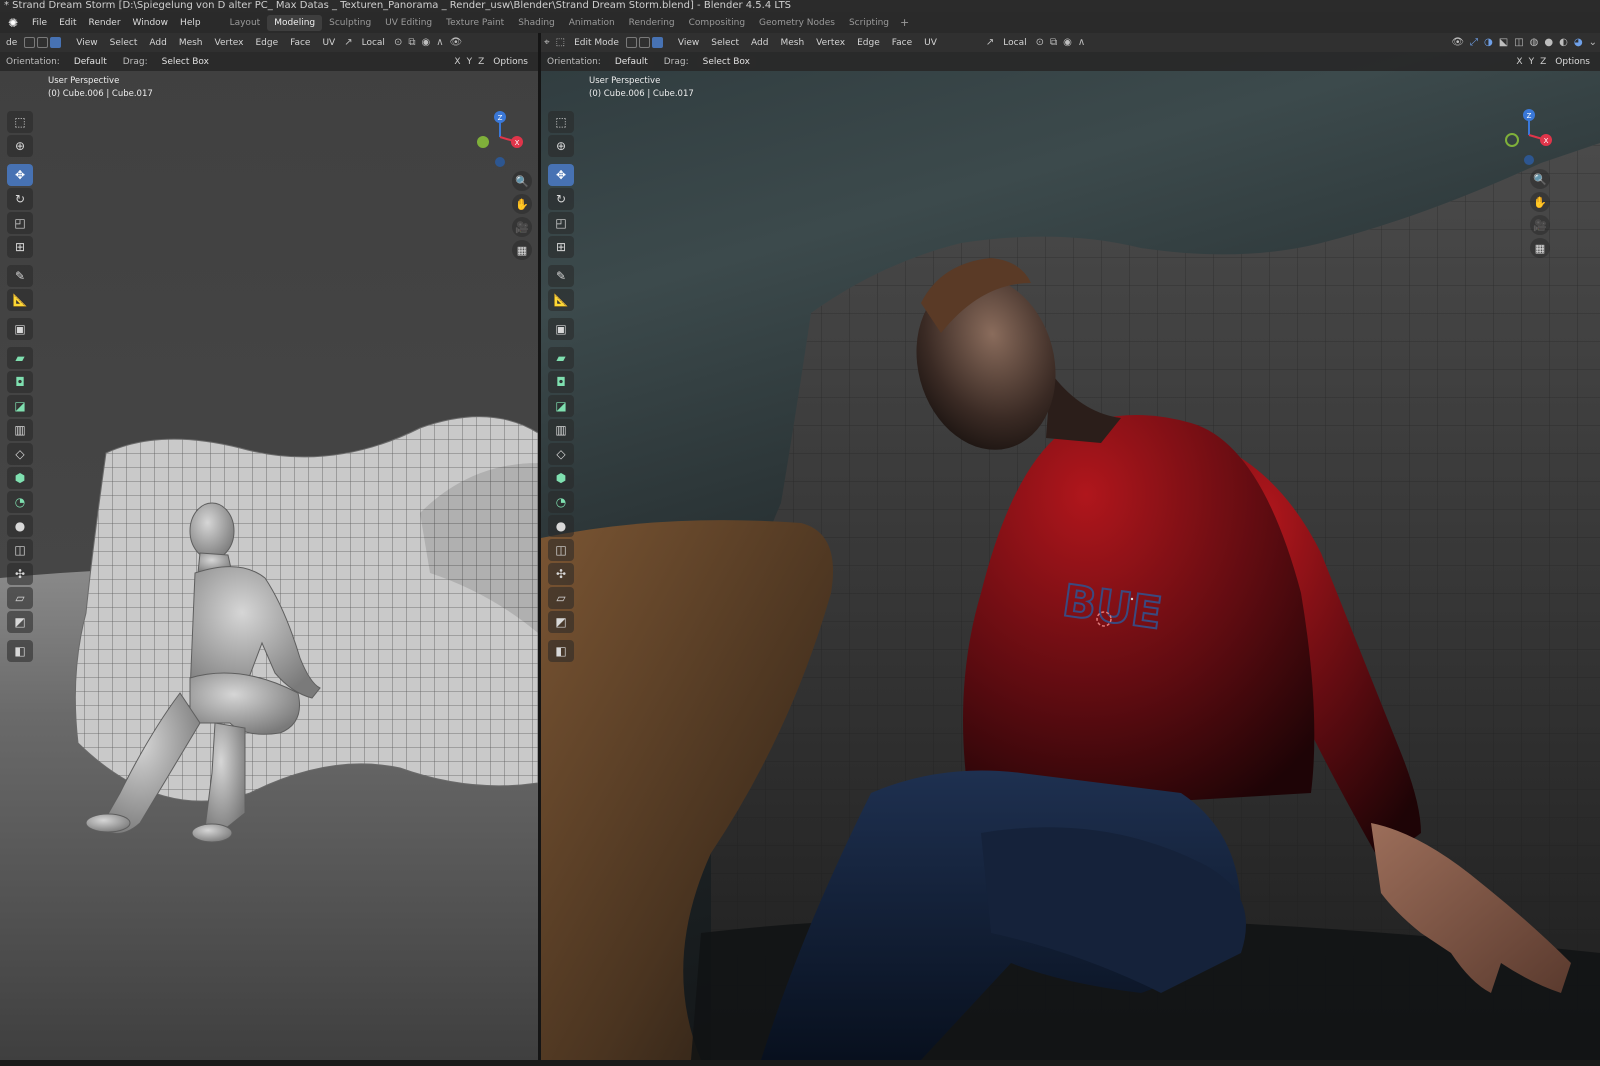 The height and width of the screenshot is (1066, 1600). I want to click on right-extrude-tool-icon: ▰, so click(561, 358).